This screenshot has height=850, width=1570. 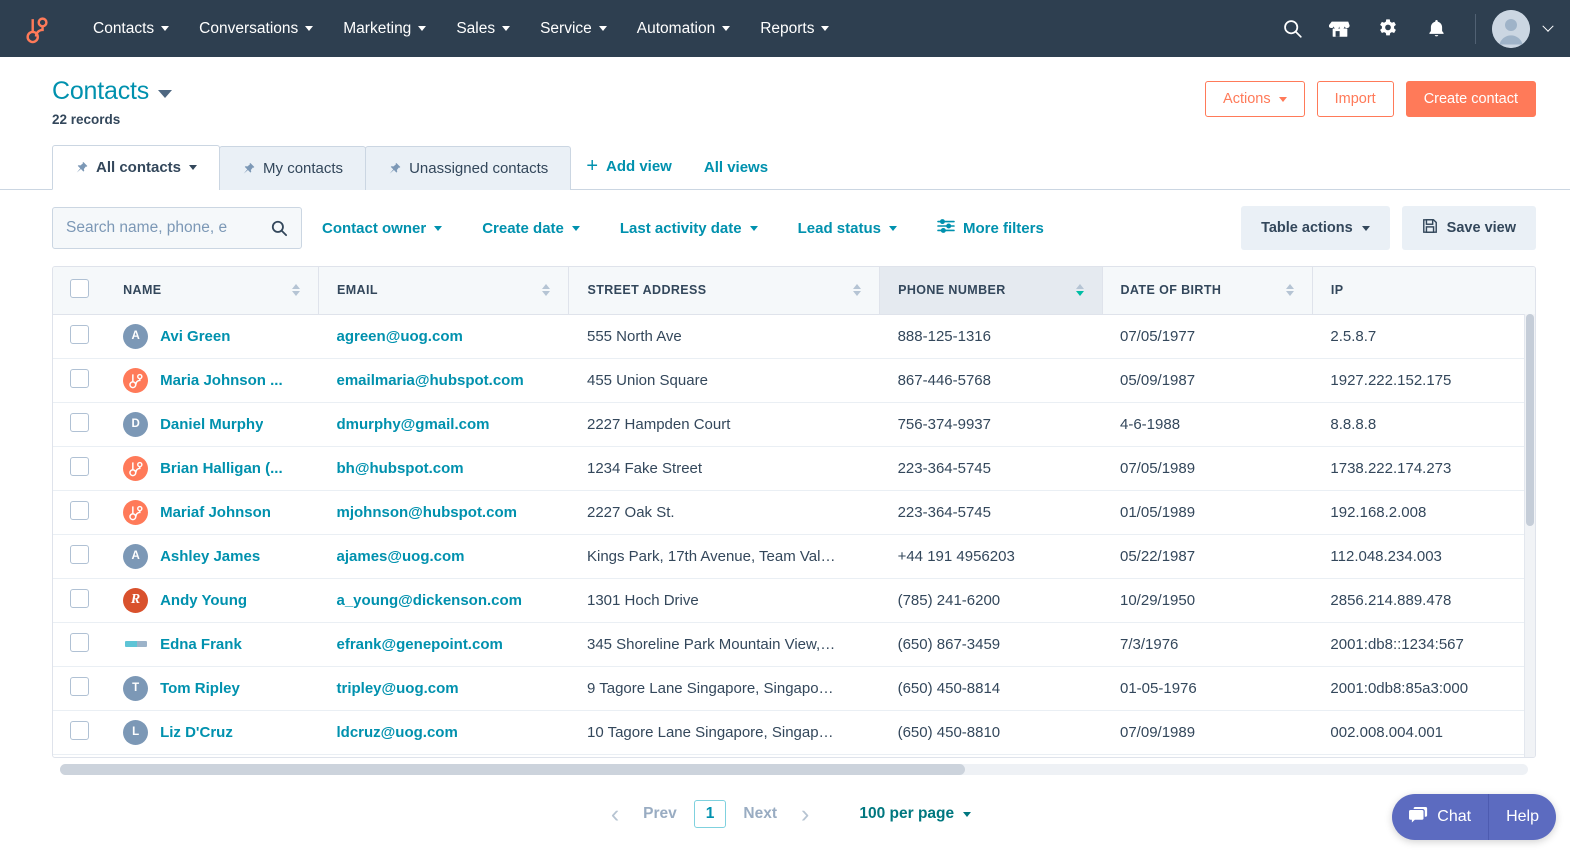 What do you see at coordinates (566, 28) in the screenshot?
I see `nav-label: Service` at bounding box center [566, 28].